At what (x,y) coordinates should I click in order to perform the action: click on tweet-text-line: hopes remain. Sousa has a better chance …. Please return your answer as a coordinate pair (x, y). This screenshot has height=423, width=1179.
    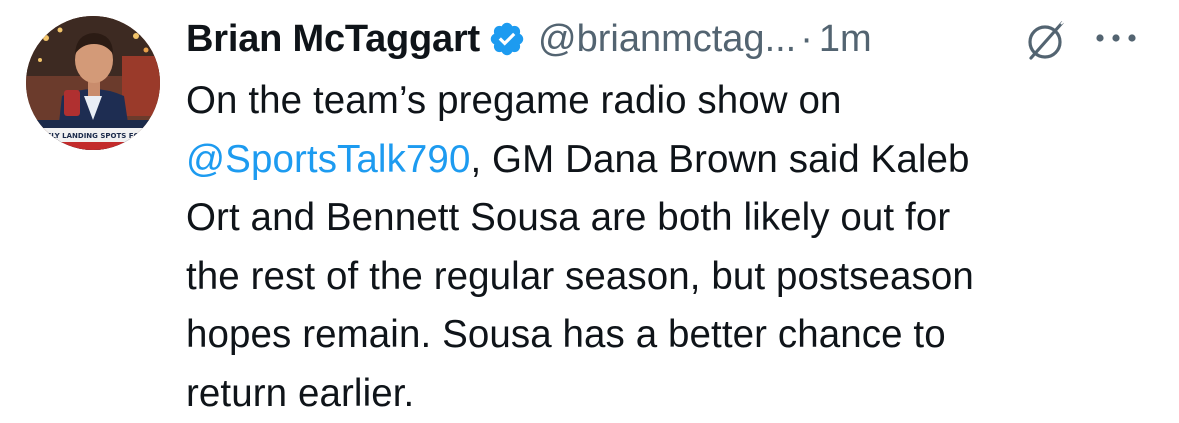
    Looking at the image, I should click on (666, 335).